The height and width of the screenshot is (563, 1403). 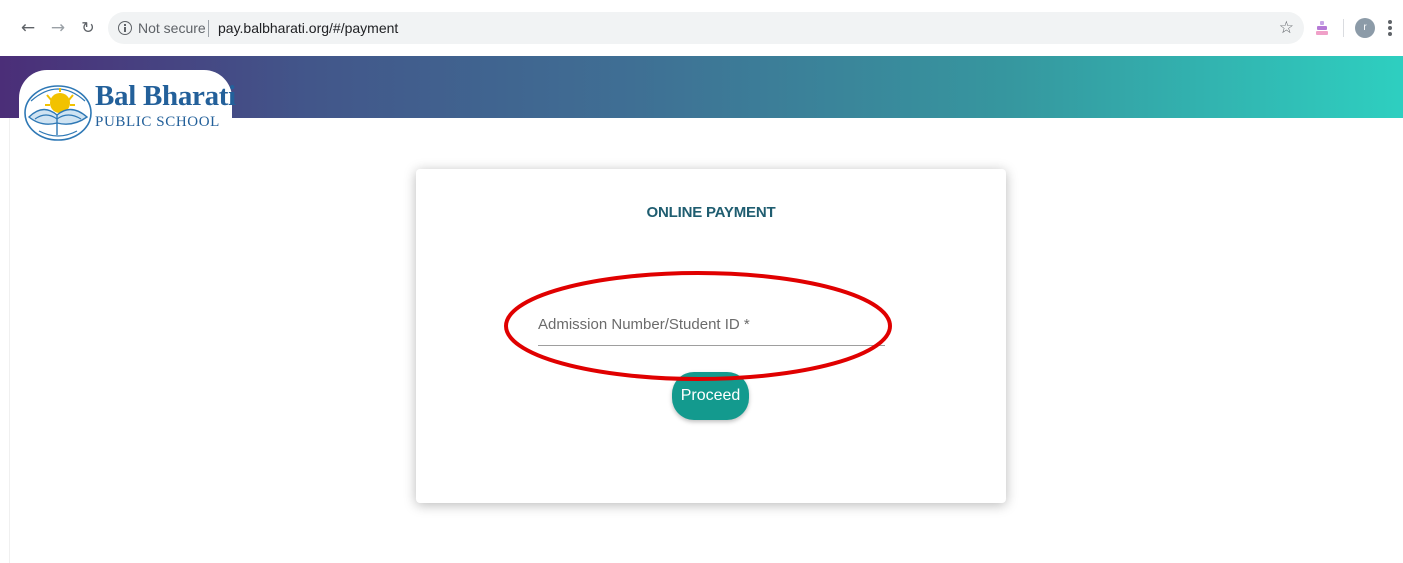 I want to click on student-id-input, so click(x=711, y=324).